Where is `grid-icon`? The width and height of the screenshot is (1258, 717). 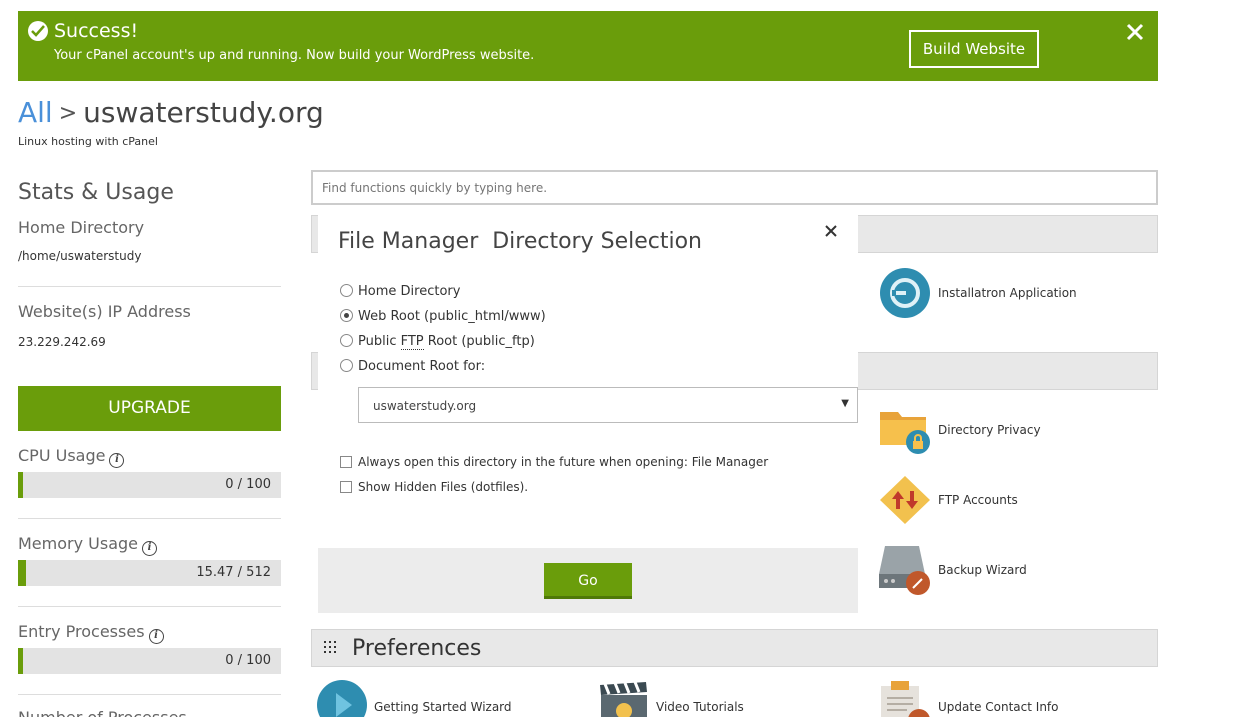
grid-icon is located at coordinates (332, 649).